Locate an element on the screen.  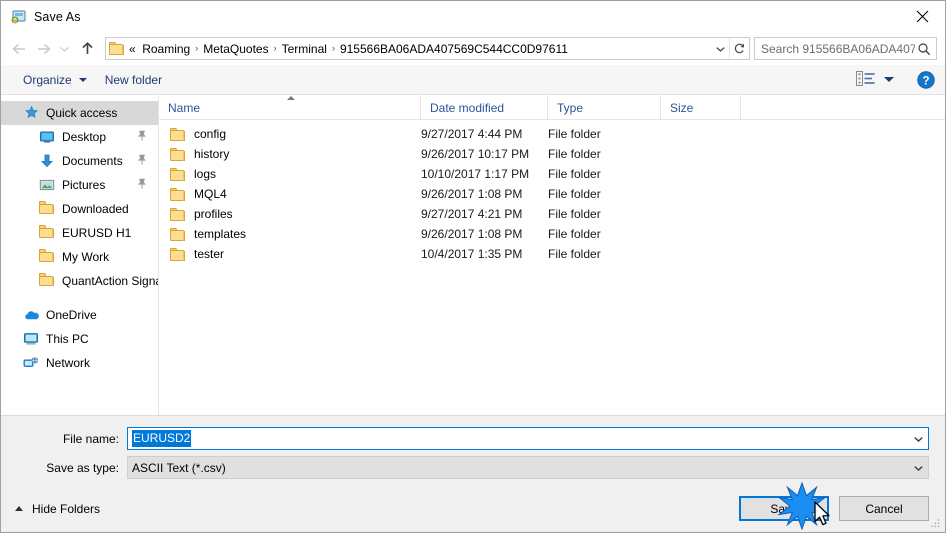
sidebar-item-downloaded: Downloaded is located at coordinates (79, 209).